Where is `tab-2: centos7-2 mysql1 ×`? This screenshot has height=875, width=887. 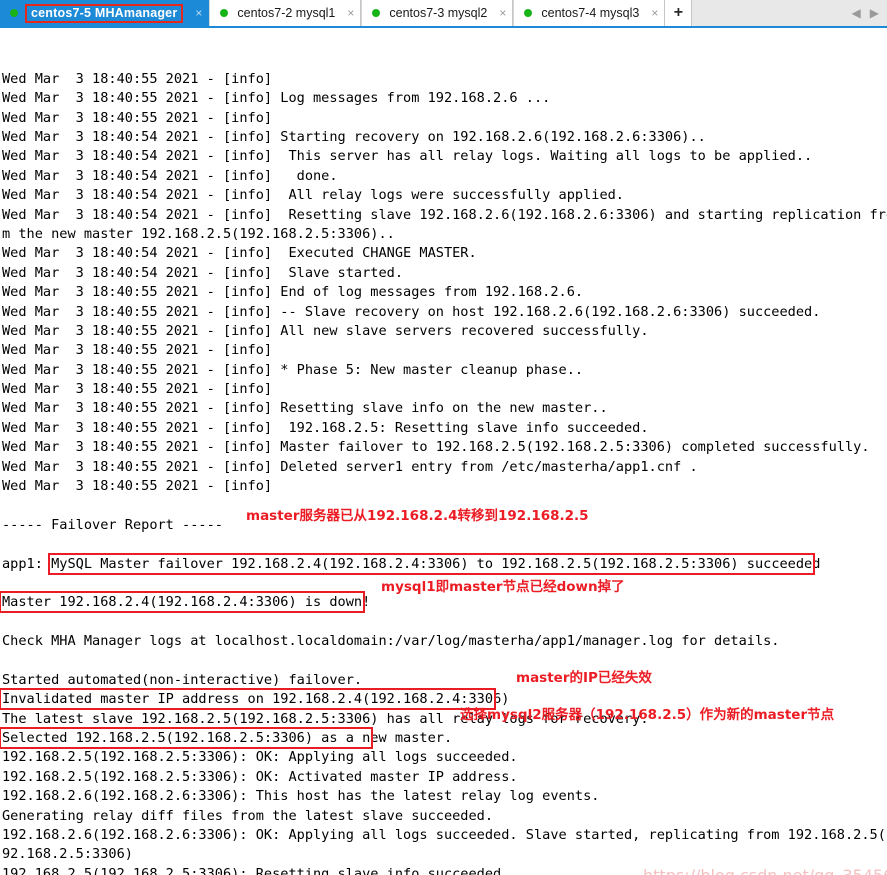
tab-2: centos7-2 mysql1 × is located at coordinates (285, 13).